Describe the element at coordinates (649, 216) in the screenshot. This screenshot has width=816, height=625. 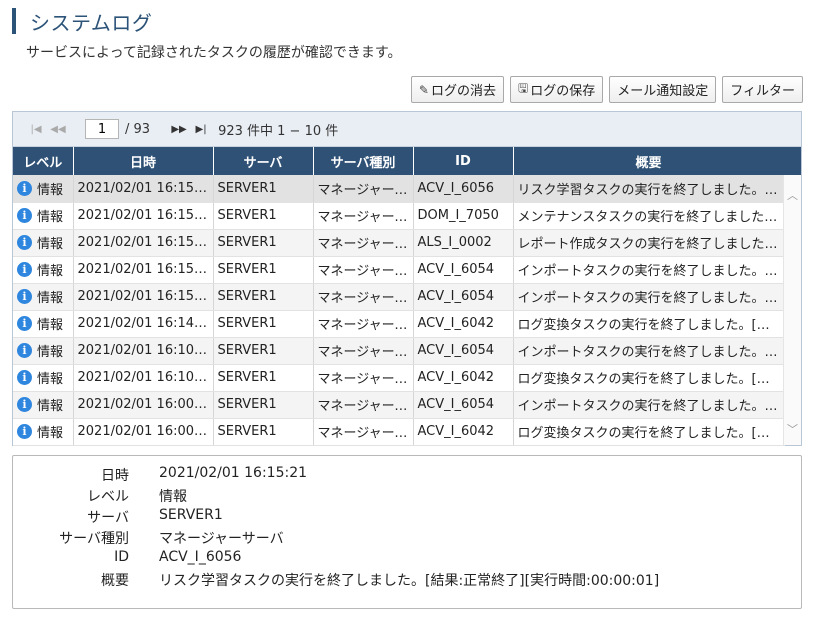
I see `cell-summary: メンテナンスタスクの実行を終了しました。[結果:正常終了]` at that location.